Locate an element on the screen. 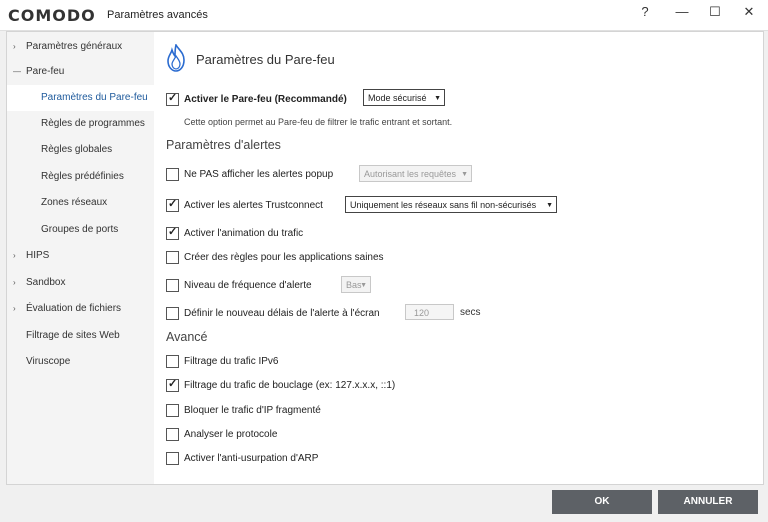 The width and height of the screenshot is (768, 522). window-title: Paramètres avancés is located at coordinates (157, 15).